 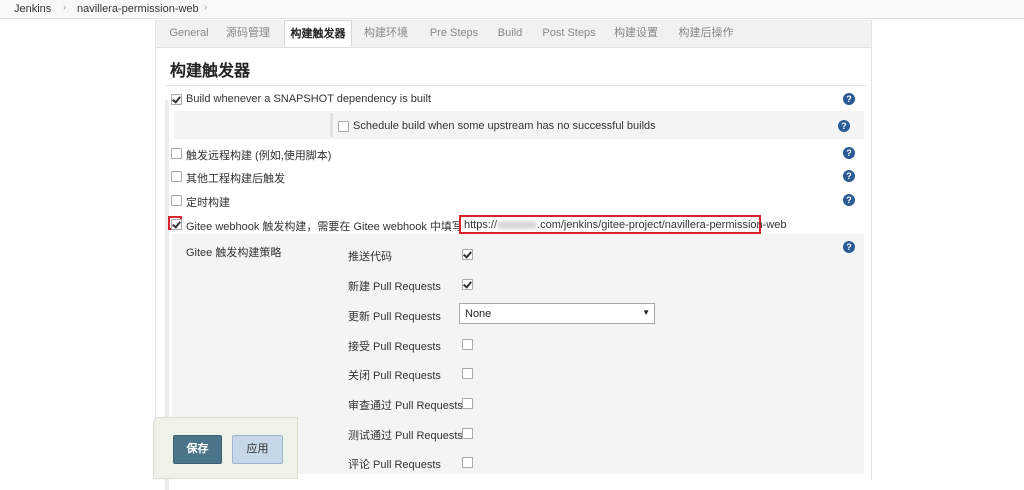 I want to click on tab-build-environment: 构建环境, so click(x=386, y=33).